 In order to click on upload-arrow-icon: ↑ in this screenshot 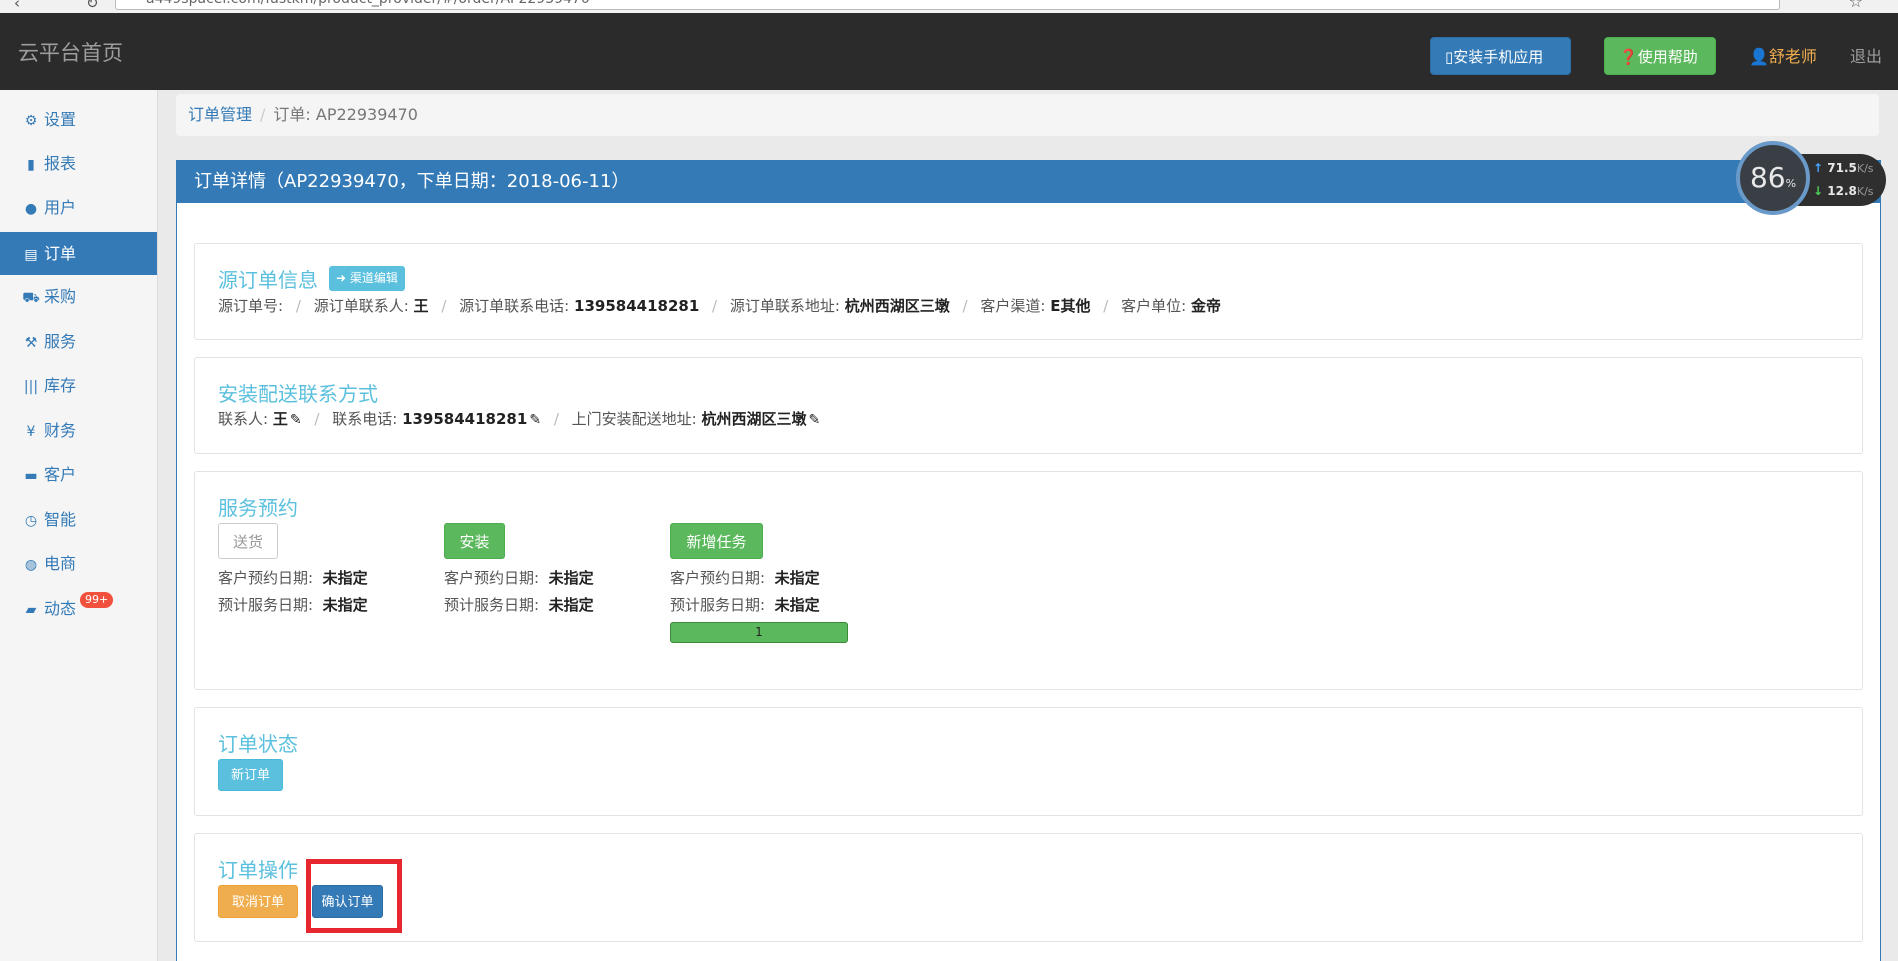, I will do `click(1818, 168)`.